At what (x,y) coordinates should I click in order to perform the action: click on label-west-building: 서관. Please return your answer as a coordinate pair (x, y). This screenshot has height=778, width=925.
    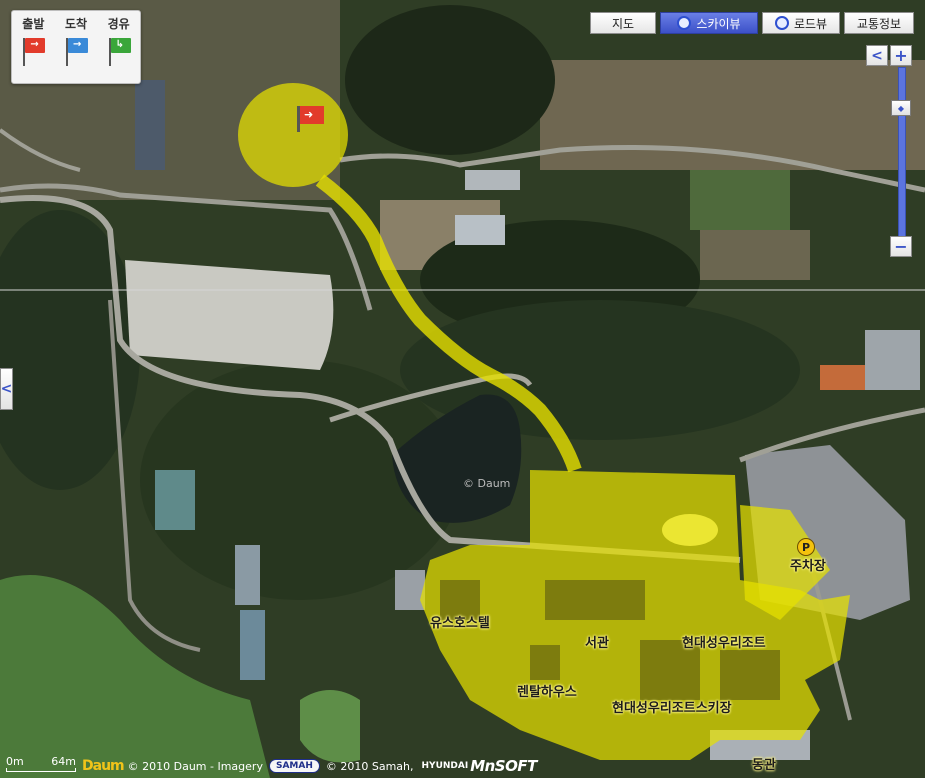
    Looking at the image, I should click on (597, 641).